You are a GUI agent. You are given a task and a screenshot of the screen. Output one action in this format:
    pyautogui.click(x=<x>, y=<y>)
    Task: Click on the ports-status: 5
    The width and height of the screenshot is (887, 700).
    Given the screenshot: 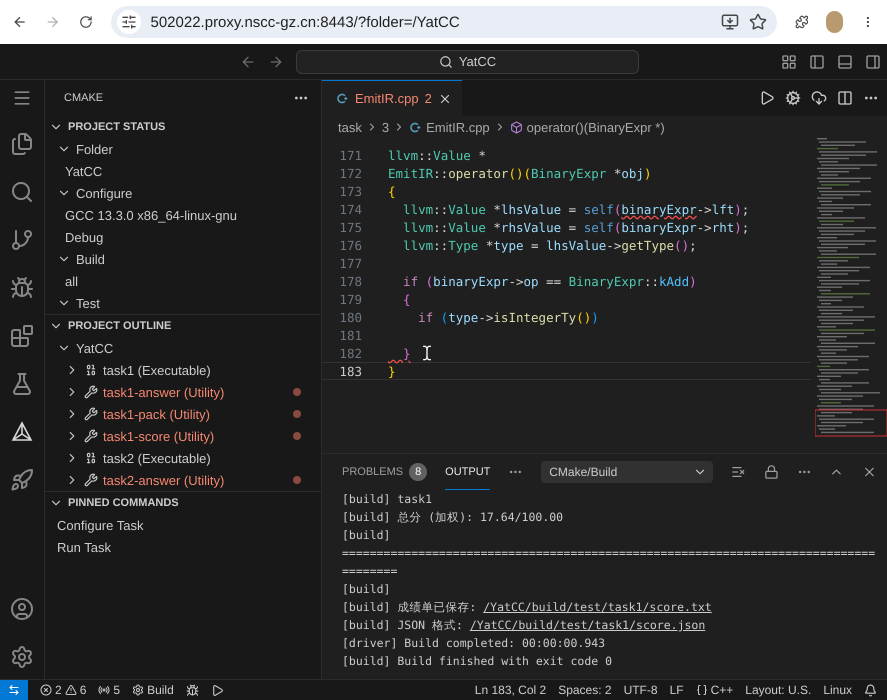 What is the action you would take?
    pyautogui.click(x=109, y=690)
    